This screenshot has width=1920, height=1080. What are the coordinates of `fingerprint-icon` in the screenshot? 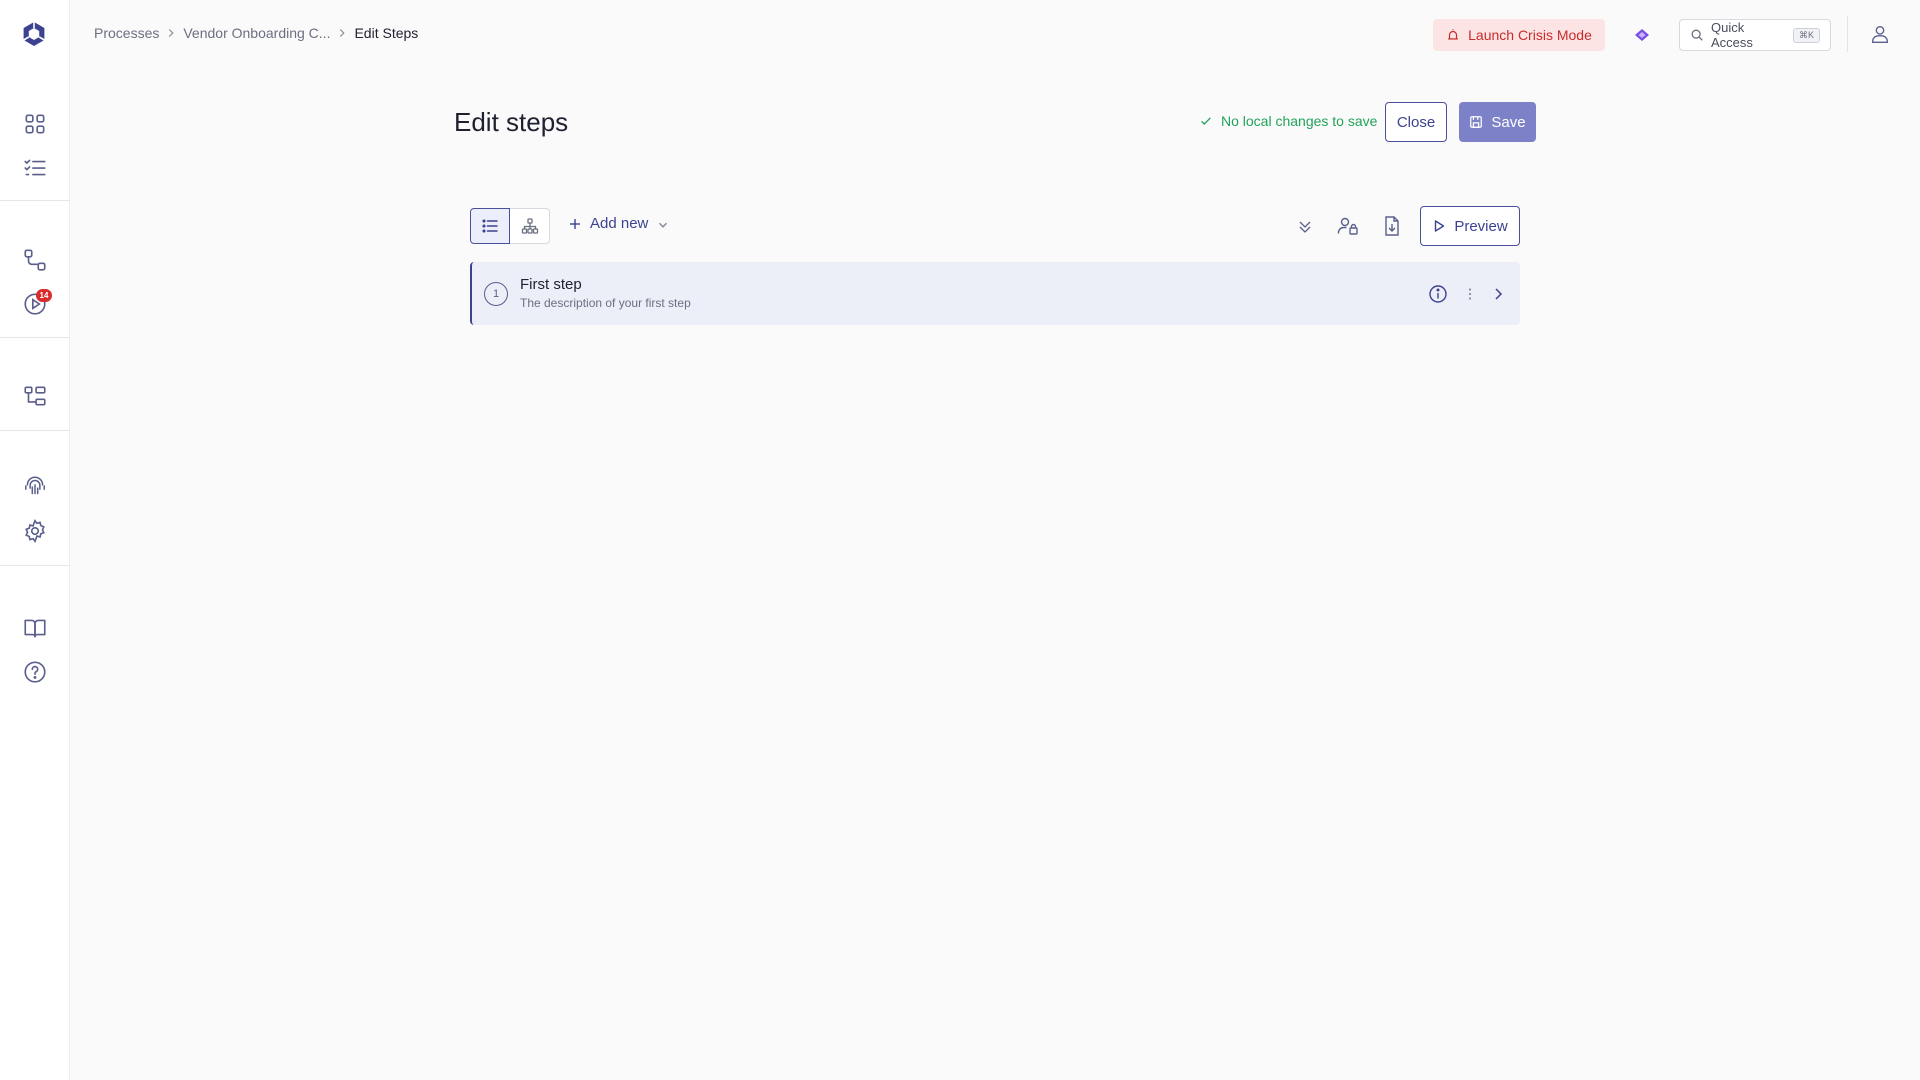 It's located at (35, 487).